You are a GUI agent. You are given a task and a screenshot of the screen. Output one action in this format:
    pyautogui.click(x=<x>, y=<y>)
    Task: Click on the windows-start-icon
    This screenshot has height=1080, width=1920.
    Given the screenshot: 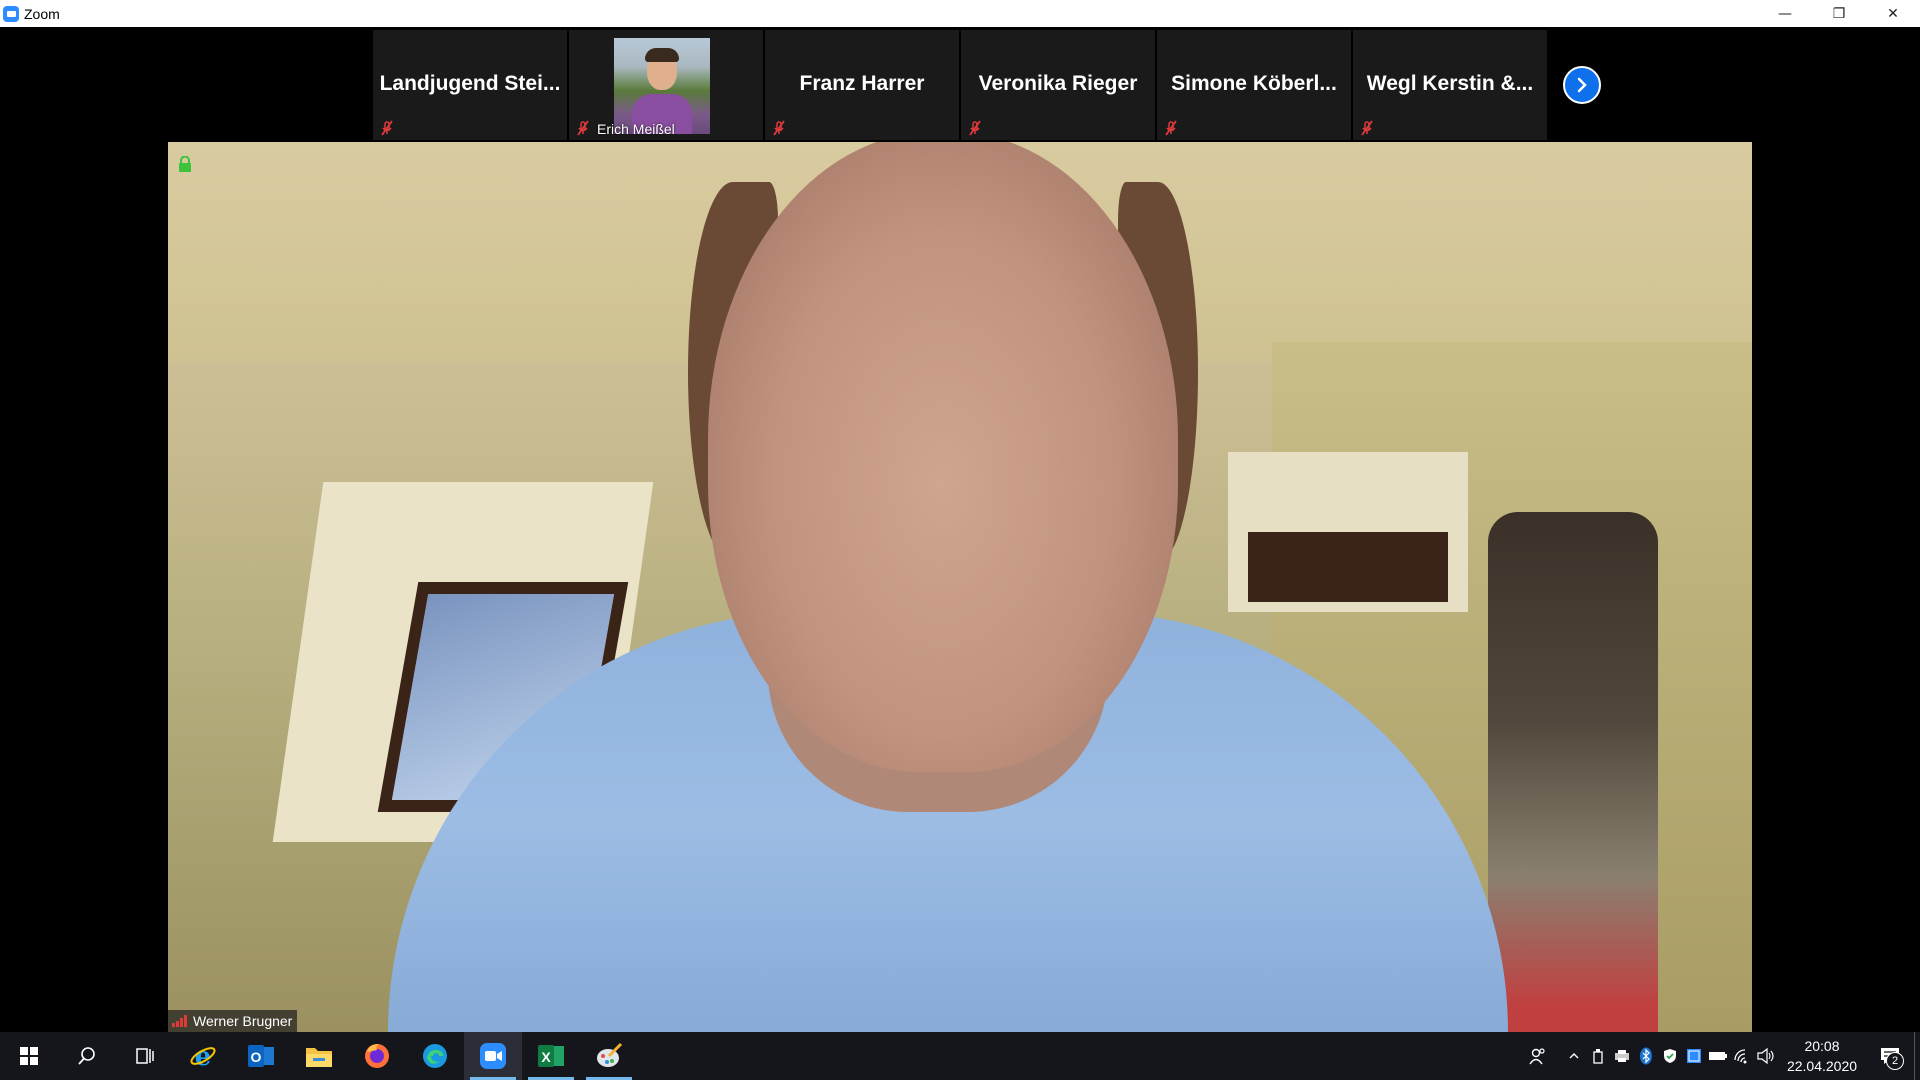 What is the action you would take?
    pyautogui.click(x=29, y=1056)
    